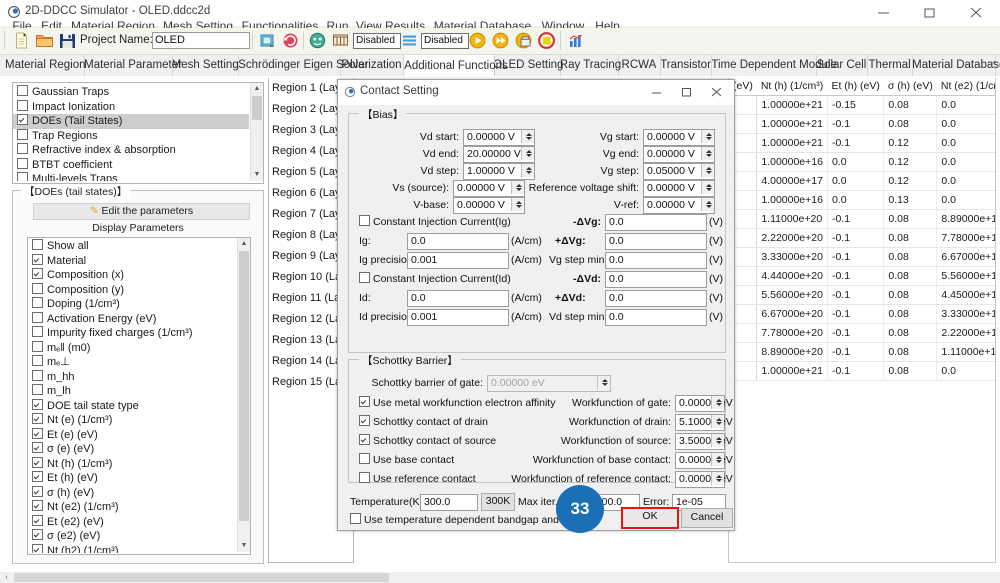 The height and width of the screenshot is (583, 1000). What do you see at coordinates (965, 257) in the screenshot?
I see `table-cell: 6.67000e+15` at bounding box center [965, 257].